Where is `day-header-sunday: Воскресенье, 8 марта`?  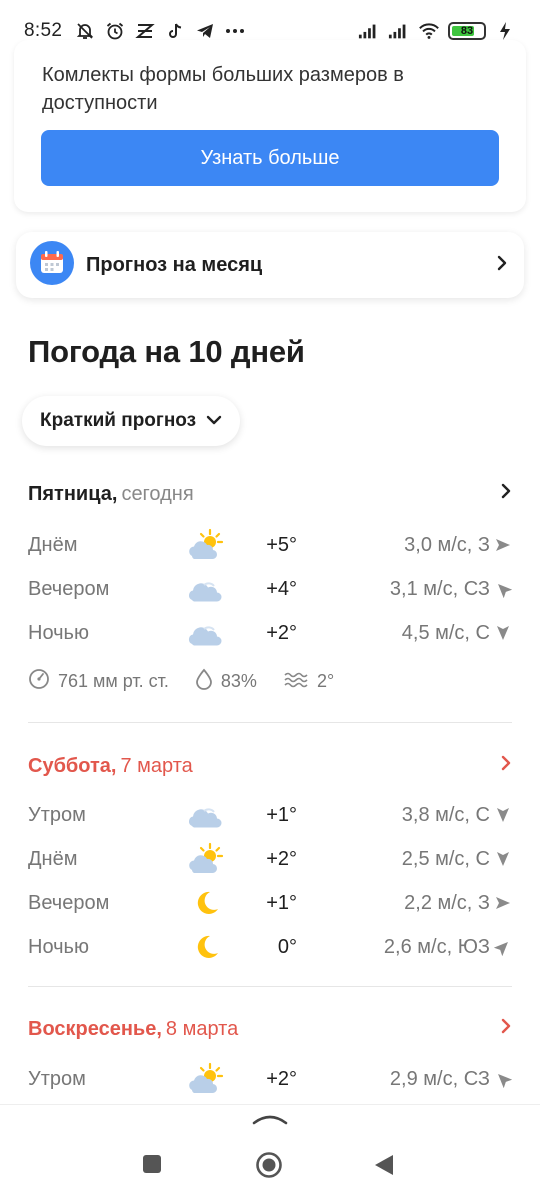 day-header-sunday: Воскресенье, 8 марта is located at coordinates (270, 1029).